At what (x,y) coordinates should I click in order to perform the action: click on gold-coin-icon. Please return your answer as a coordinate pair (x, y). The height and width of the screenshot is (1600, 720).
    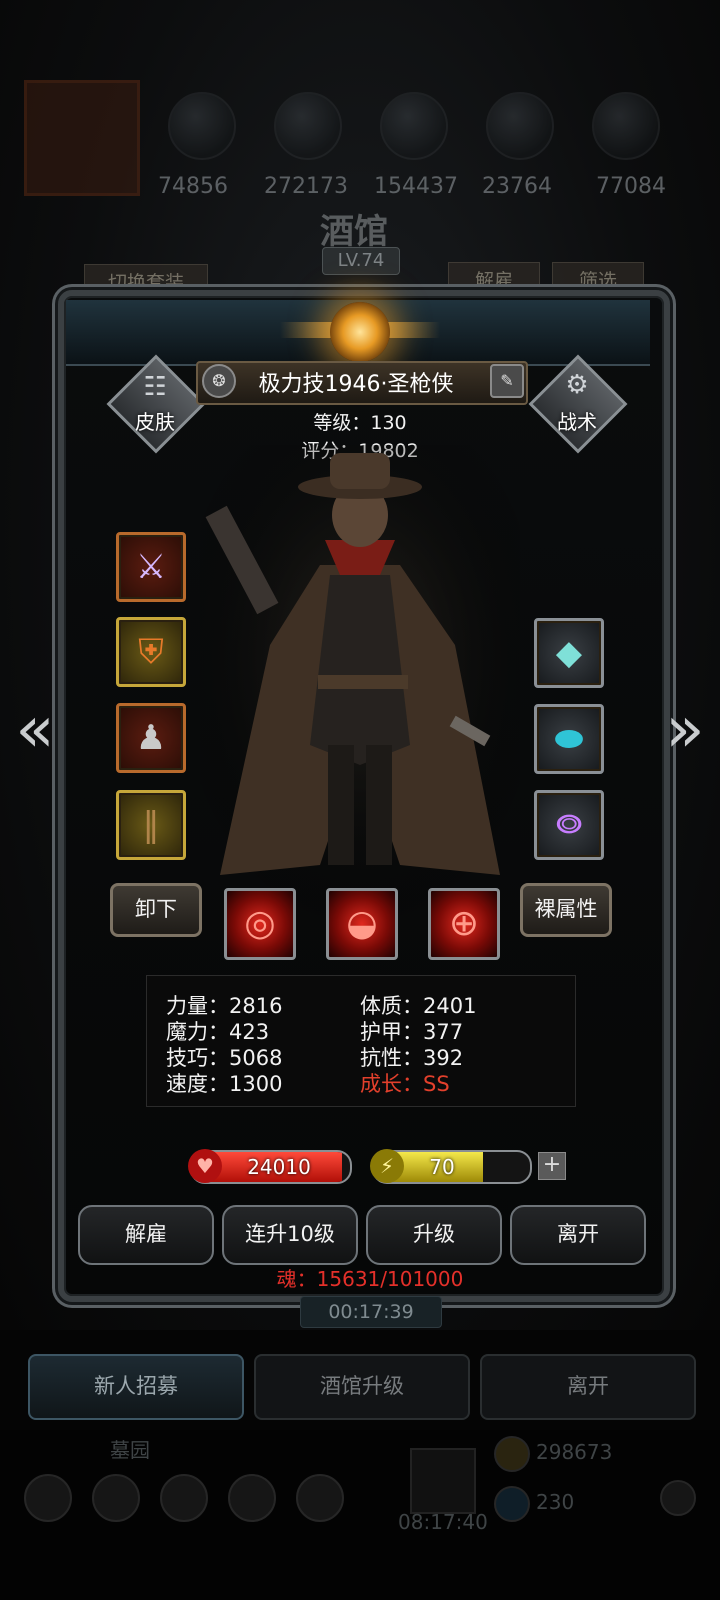
    Looking at the image, I should click on (512, 1454).